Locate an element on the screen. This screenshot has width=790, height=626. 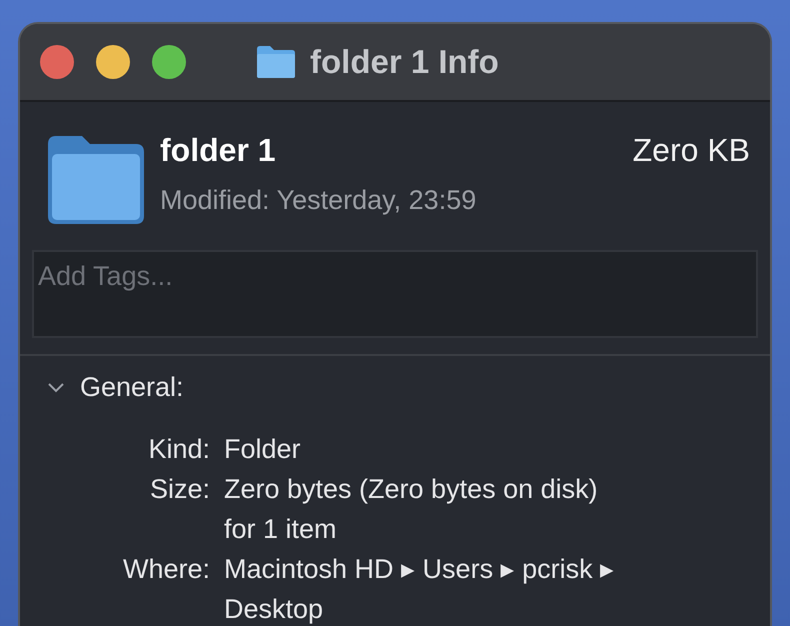
close-button is located at coordinates (57, 62).